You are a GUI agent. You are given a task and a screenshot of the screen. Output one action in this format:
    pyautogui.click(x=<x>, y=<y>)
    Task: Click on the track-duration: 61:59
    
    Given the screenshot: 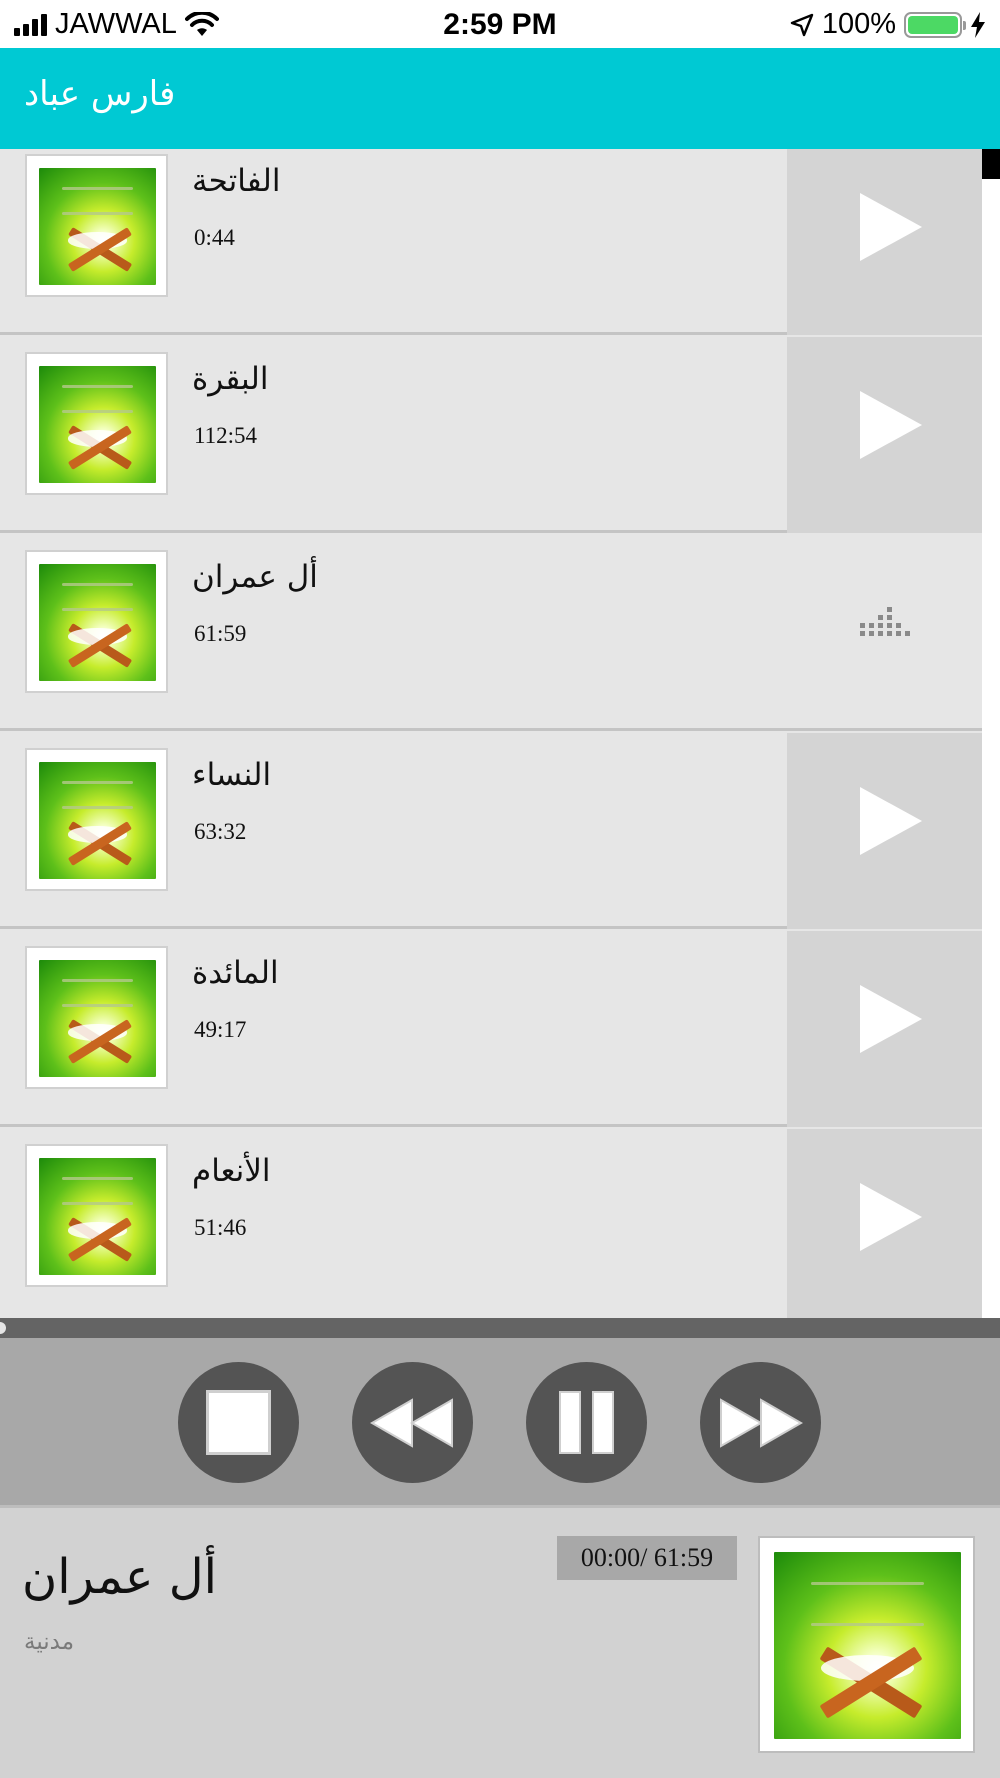 What is the action you would take?
    pyautogui.click(x=220, y=633)
    